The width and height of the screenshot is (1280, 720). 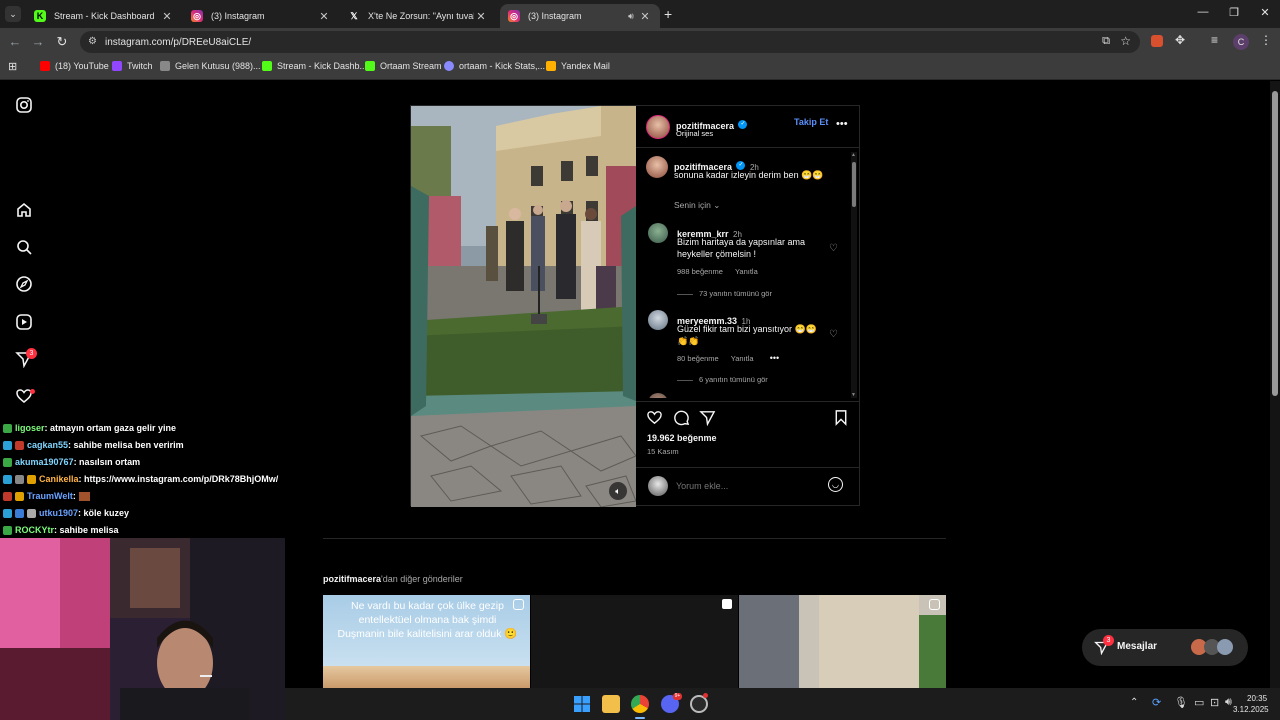 What do you see at coordinates (835, 484) in the screenshot?
I see `emoji-icon: ◡` at bounding box center [835, 484].